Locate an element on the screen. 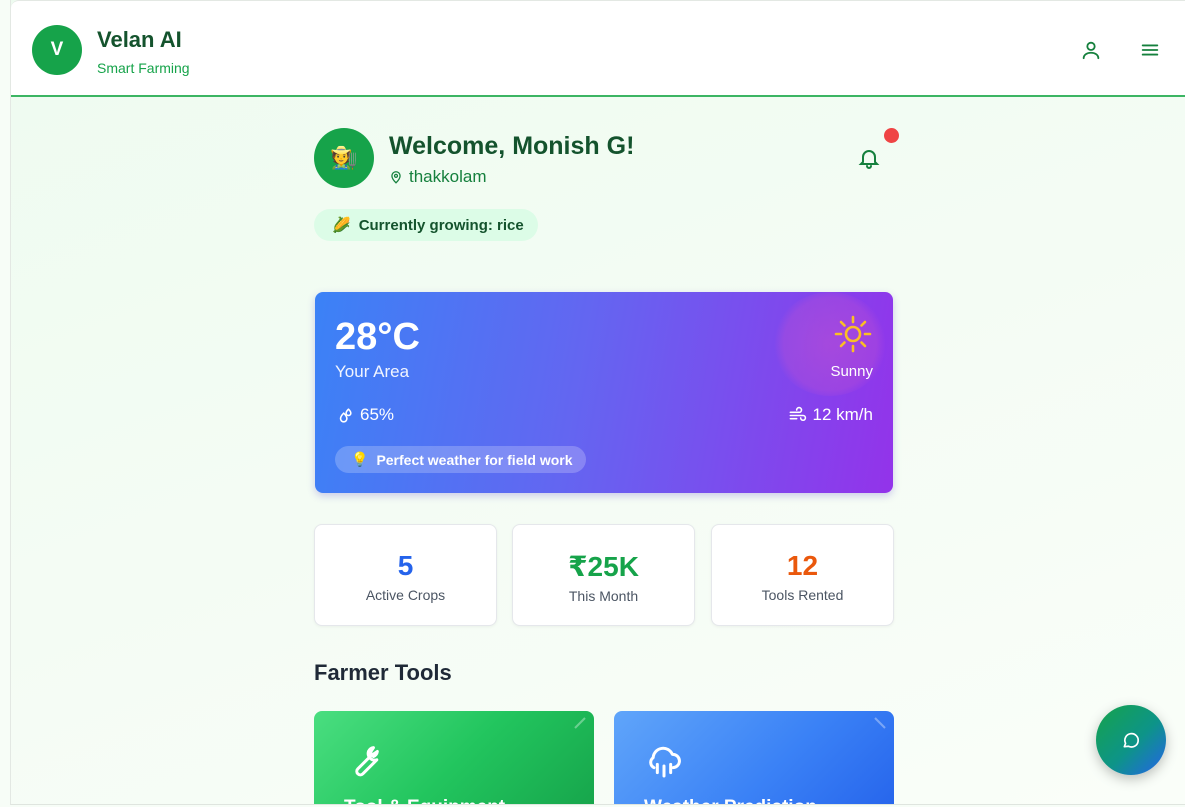  user-location: thakkolam is located at coordinates (437, 177).